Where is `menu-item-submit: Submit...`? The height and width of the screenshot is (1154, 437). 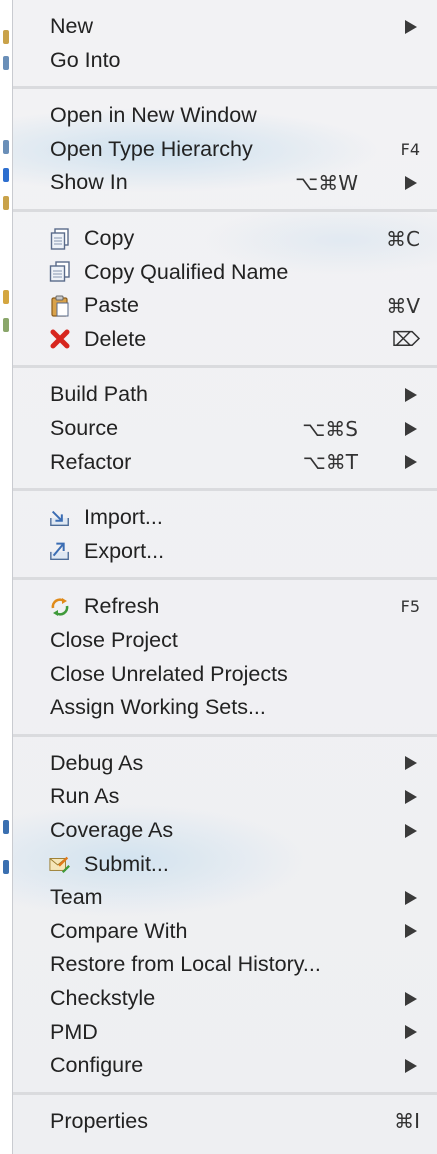 menu-item-submit: Submit... is located at coordinates (225, 864).